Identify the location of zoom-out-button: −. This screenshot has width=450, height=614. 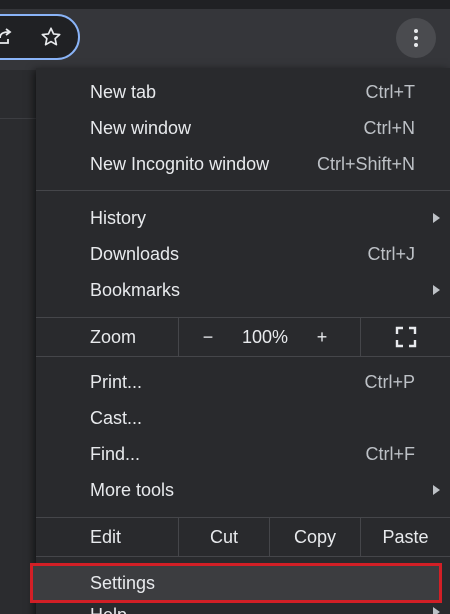
(208, 337).